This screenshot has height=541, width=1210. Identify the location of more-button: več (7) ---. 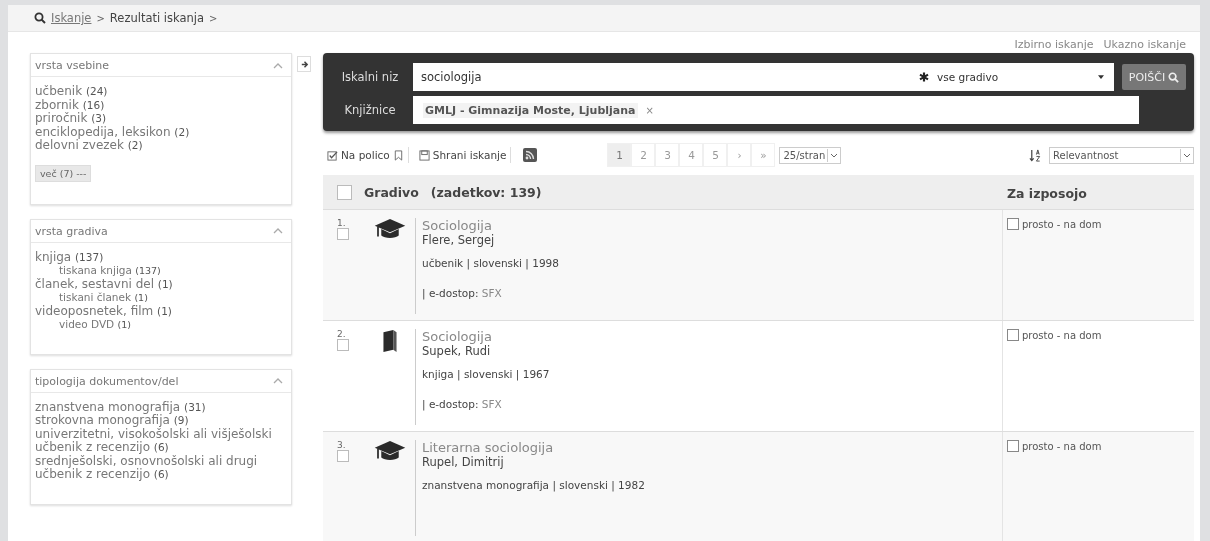
(63, 173).